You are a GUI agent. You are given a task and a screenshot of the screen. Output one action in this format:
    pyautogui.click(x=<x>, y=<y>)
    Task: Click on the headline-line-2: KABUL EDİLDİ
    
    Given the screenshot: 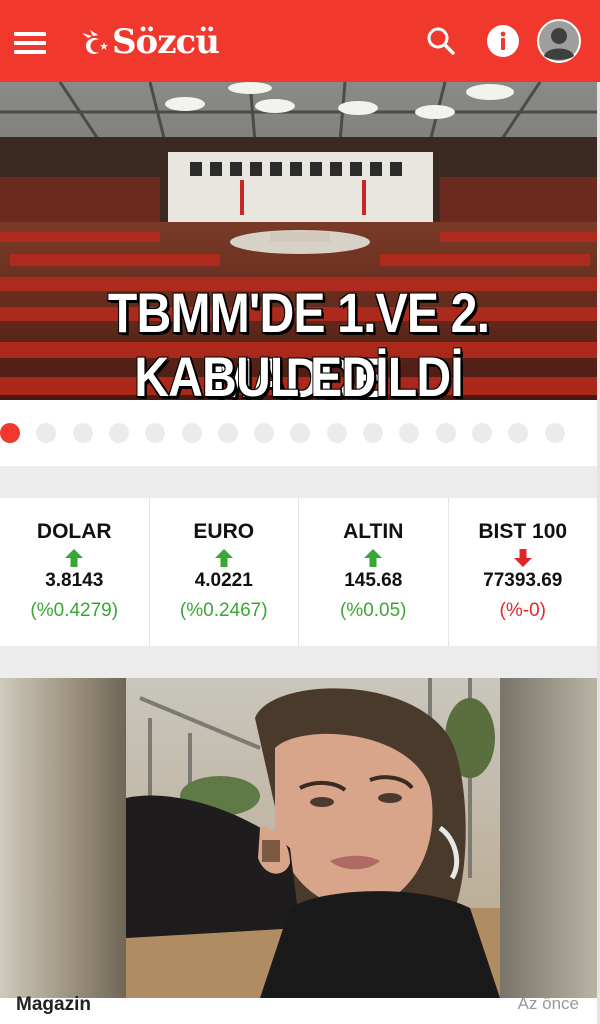 What is the action you would take?
    pyautogui.click(x=298, y=372)
    